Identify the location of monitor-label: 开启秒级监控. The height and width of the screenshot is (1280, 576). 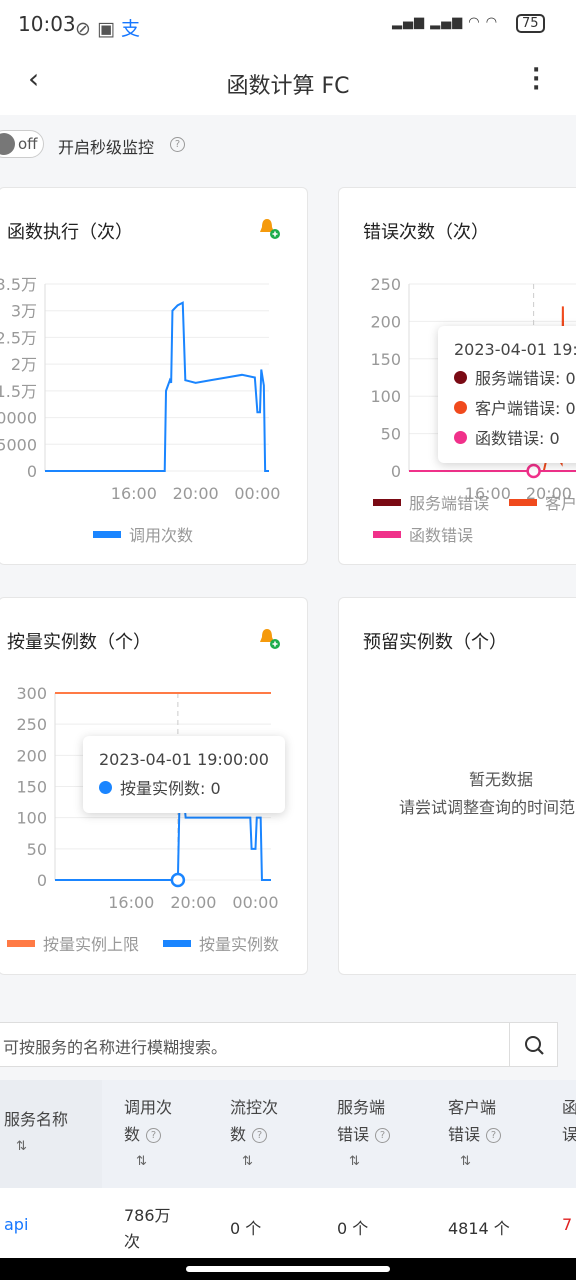
(106, 147).